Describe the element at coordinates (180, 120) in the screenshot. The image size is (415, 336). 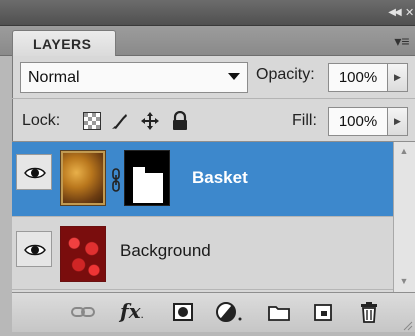
I see `lock-all-icon` at that location.